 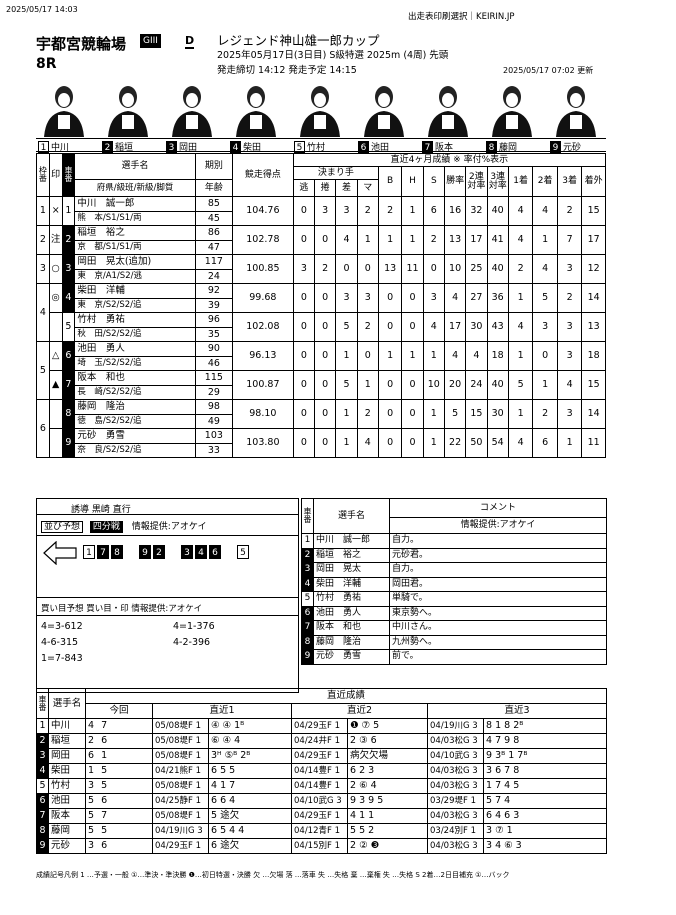 I want to click on stat-f3: 1, so click(x=569, y=443).